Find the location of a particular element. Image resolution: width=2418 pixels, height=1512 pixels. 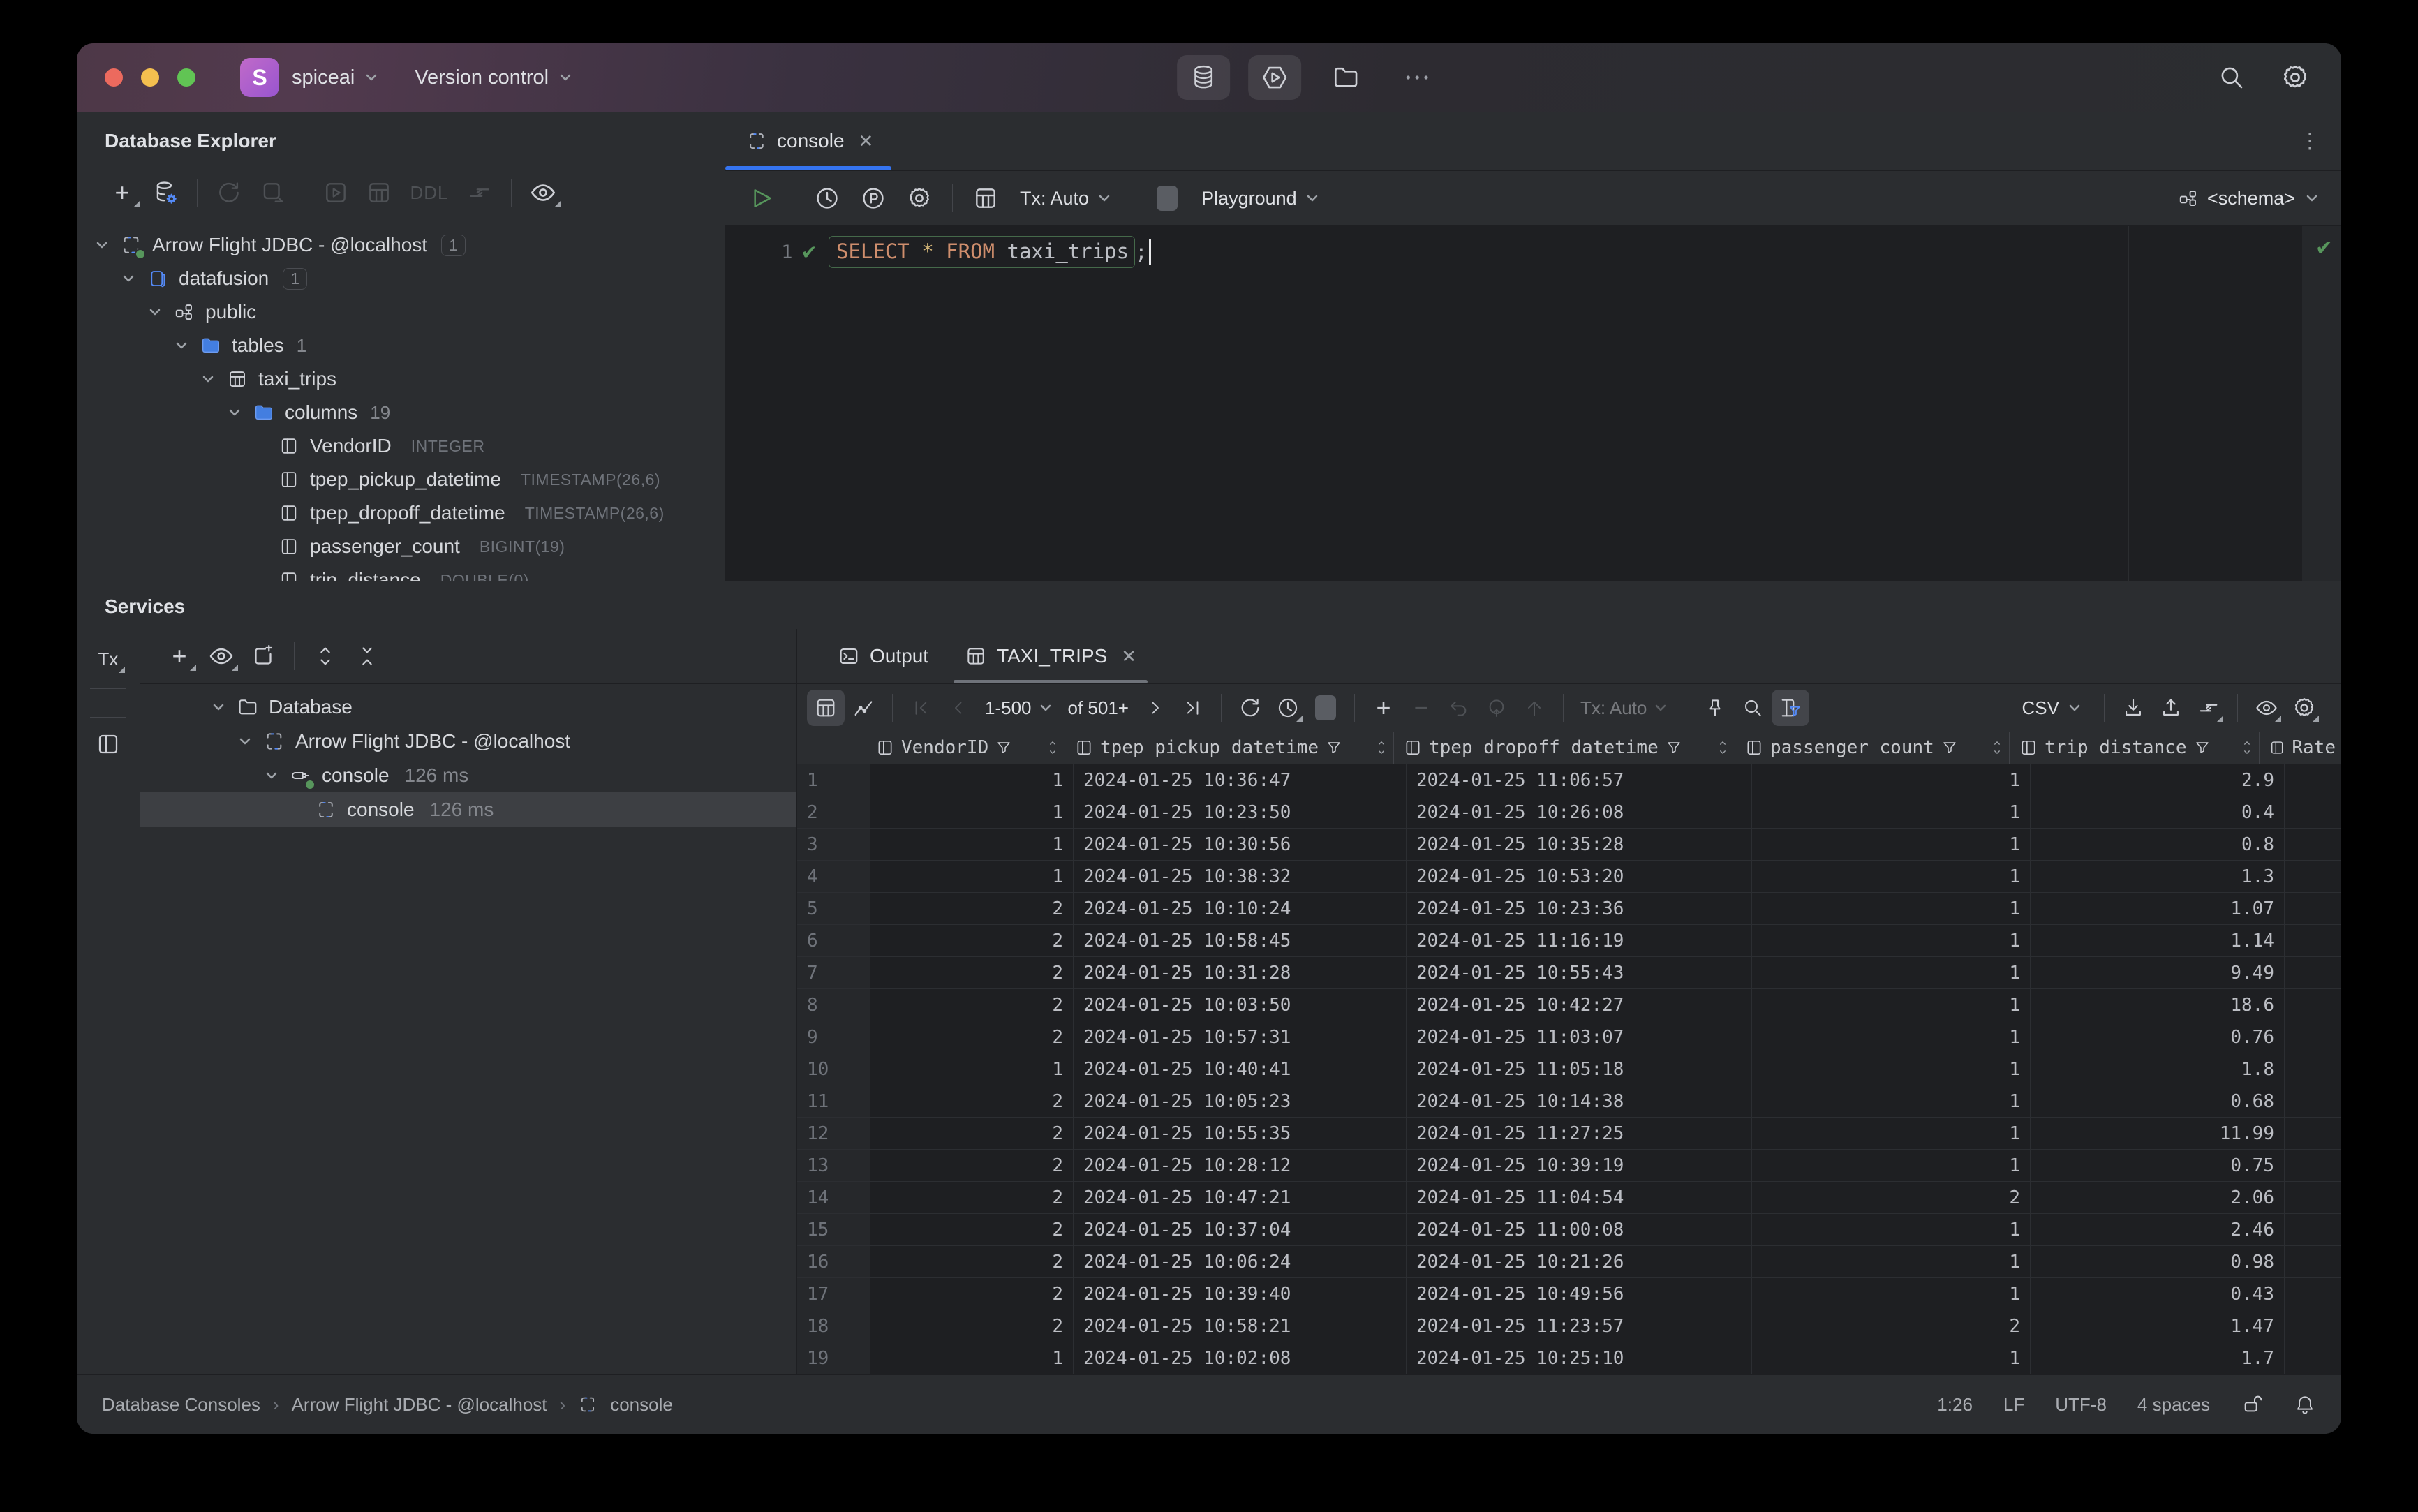

grid-view-button is located at coordinates (826, 708).